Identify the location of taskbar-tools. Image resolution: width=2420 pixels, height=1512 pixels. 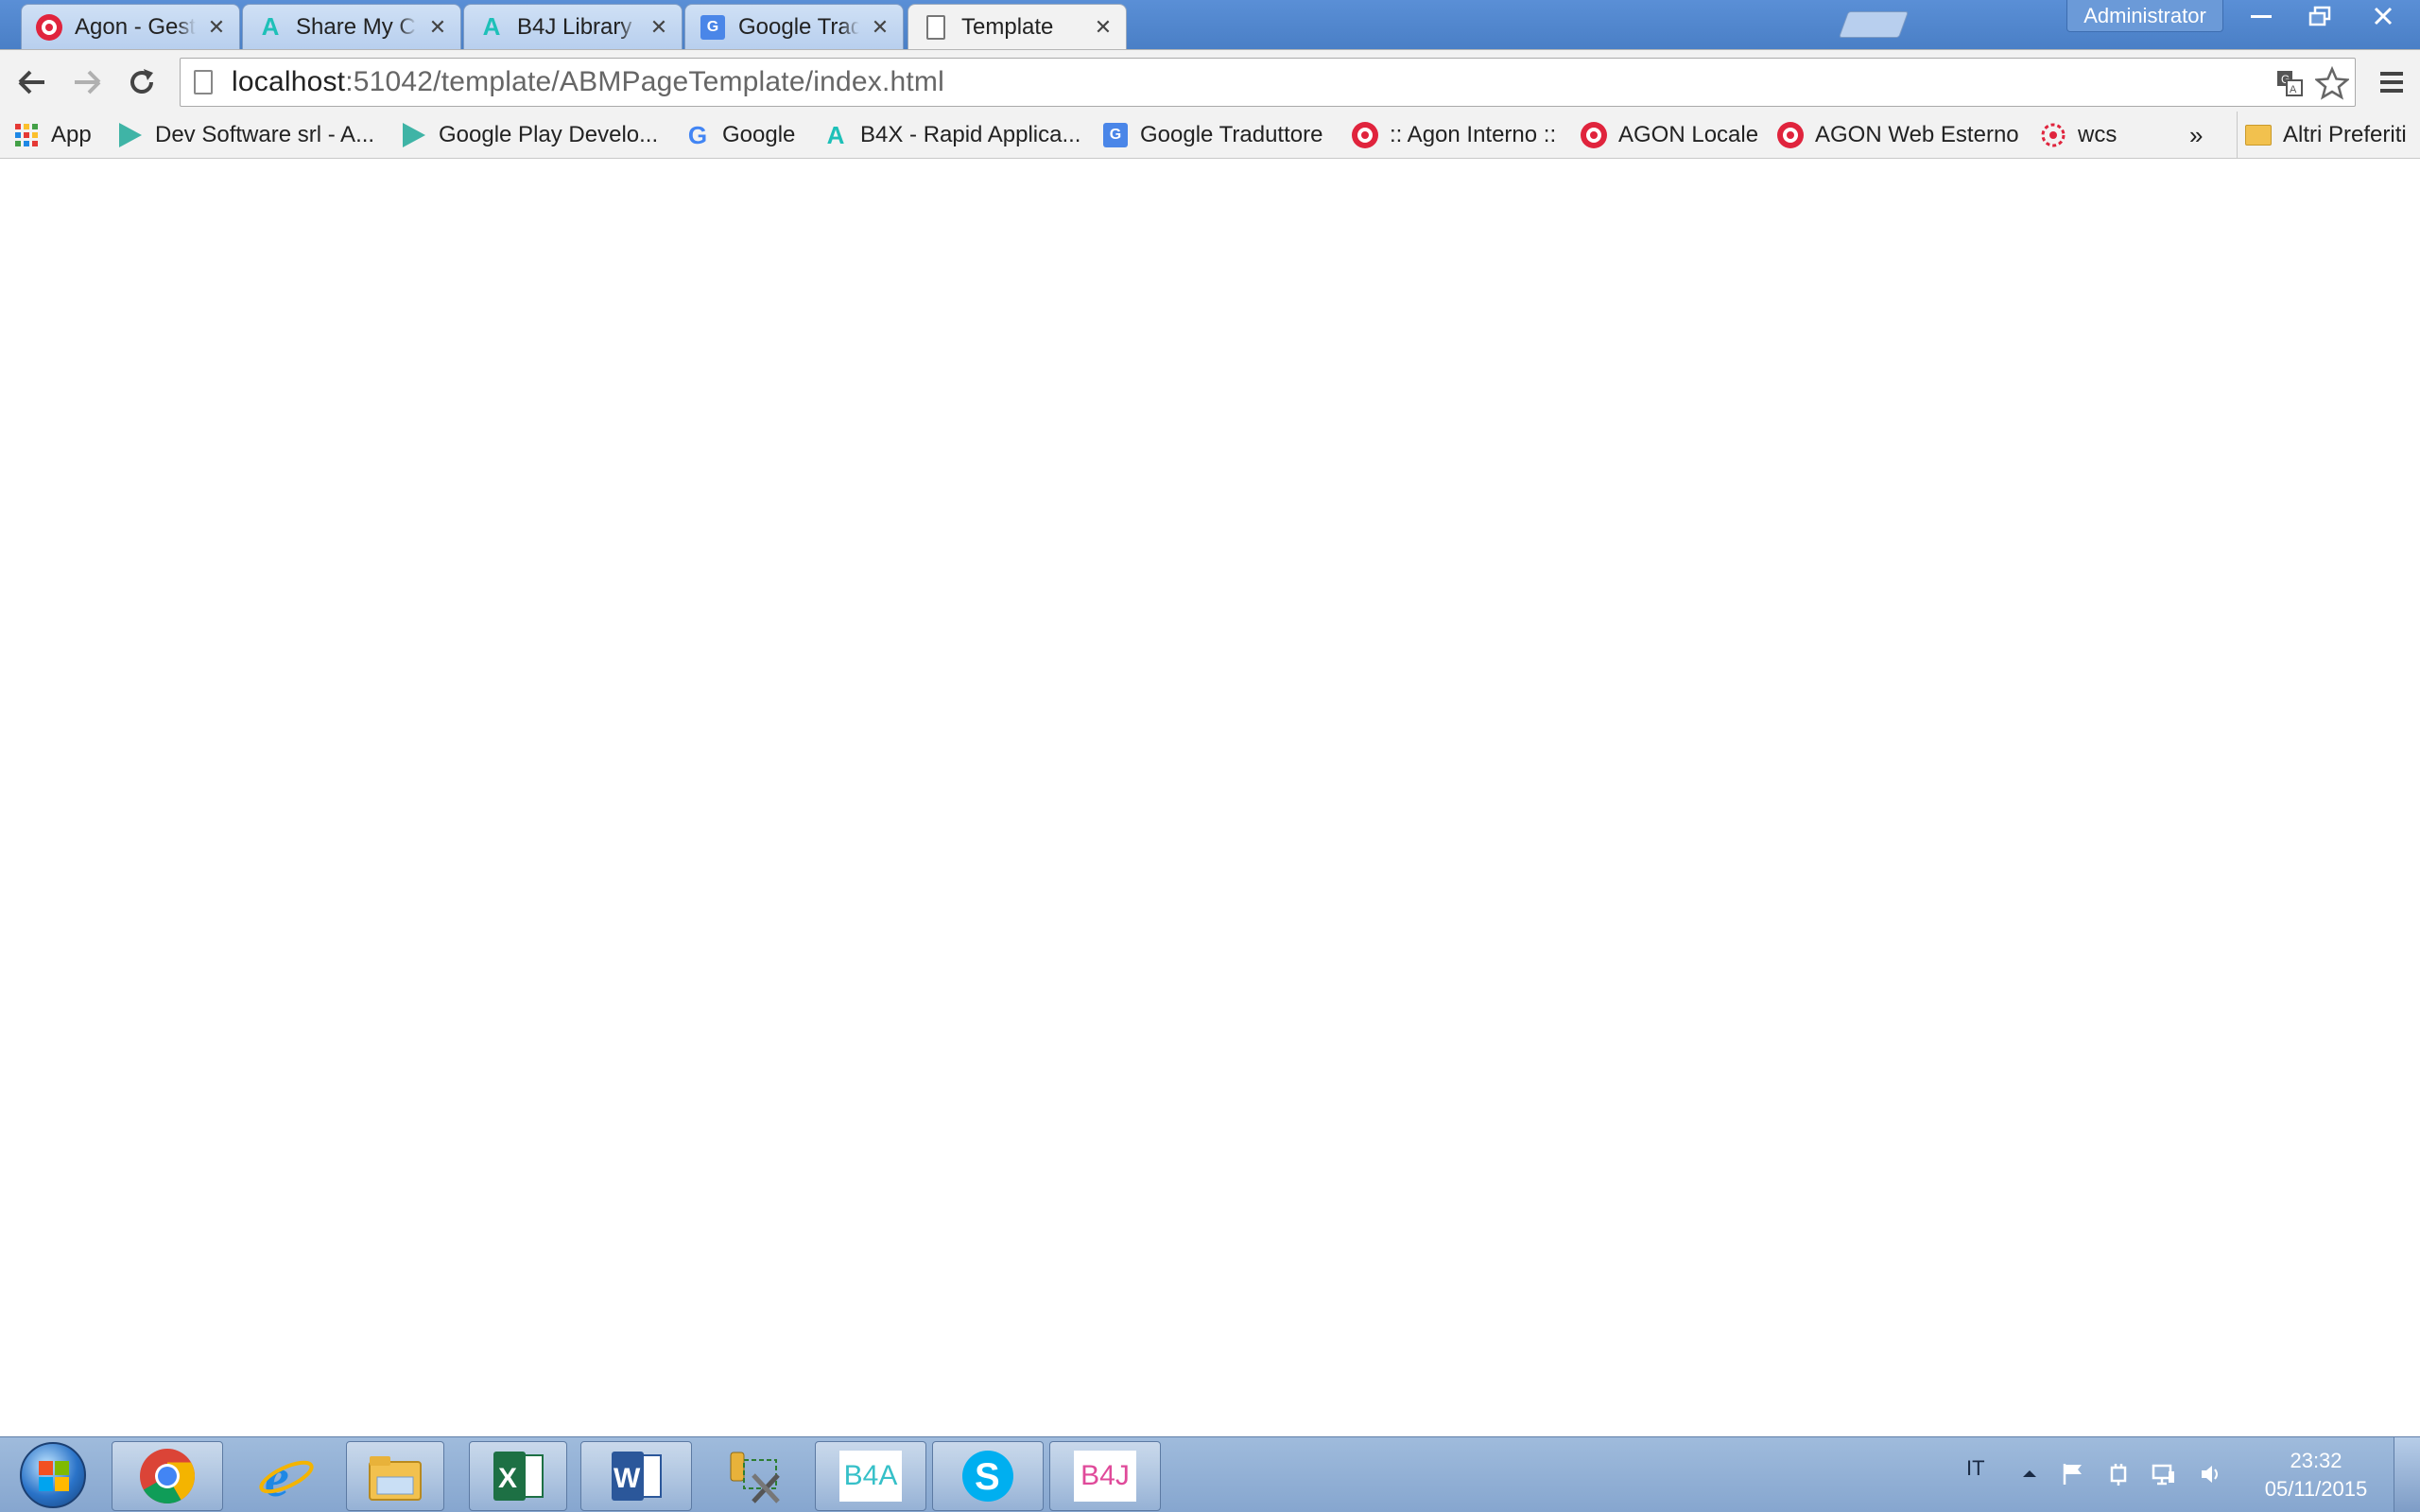
(755, 1476).